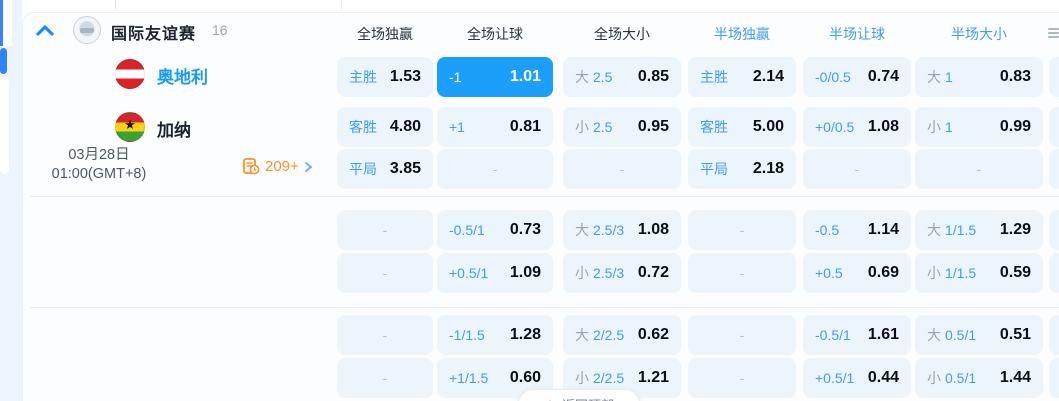 The image size is (1059, 401). I want to click on ft-1x2-home-cell: 主胜 1.53, so click(385, 77).